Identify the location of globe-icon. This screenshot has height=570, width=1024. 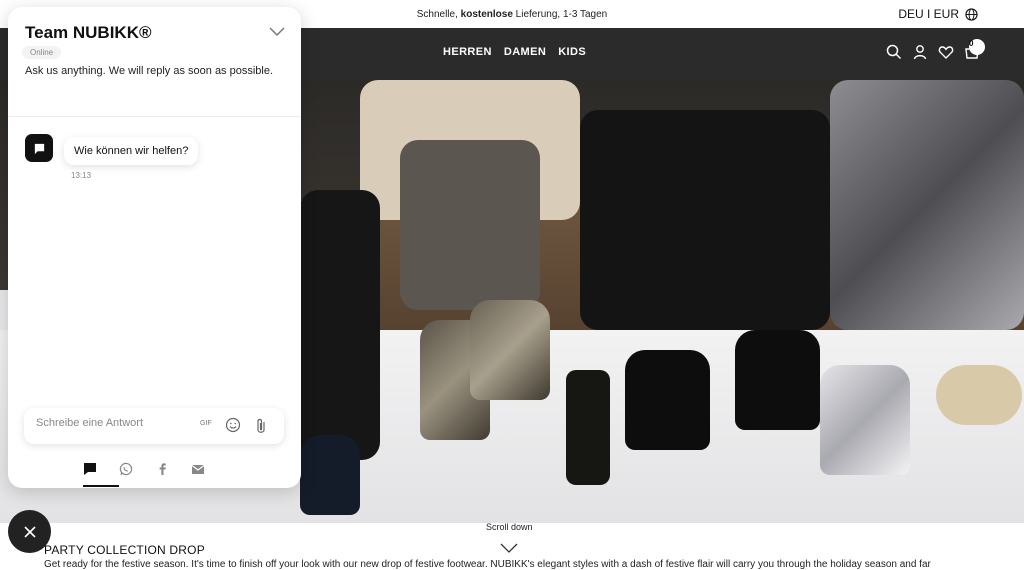
(971, 14).